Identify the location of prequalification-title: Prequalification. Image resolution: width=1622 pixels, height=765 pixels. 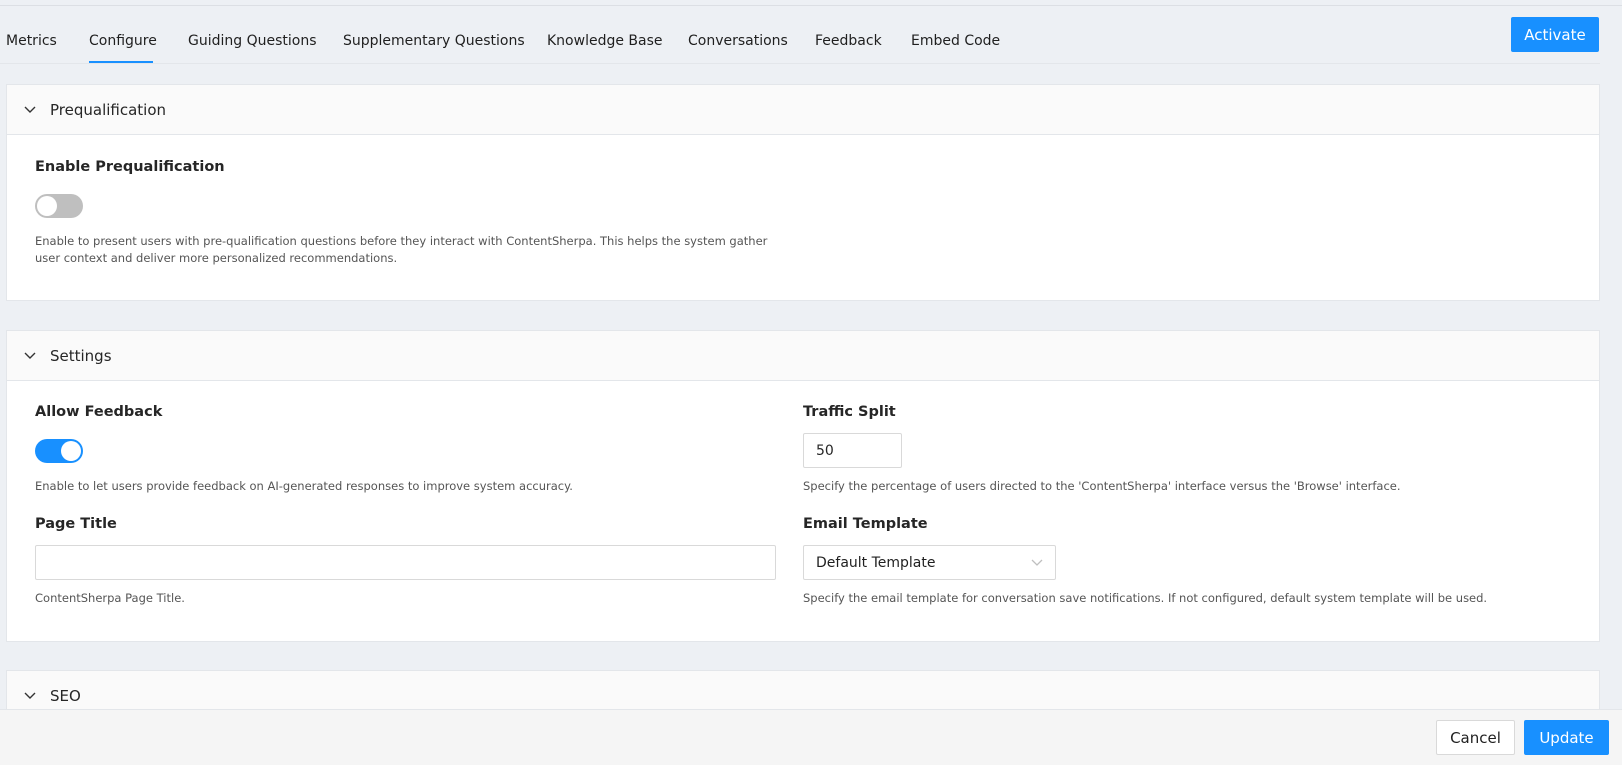
(108, 109).